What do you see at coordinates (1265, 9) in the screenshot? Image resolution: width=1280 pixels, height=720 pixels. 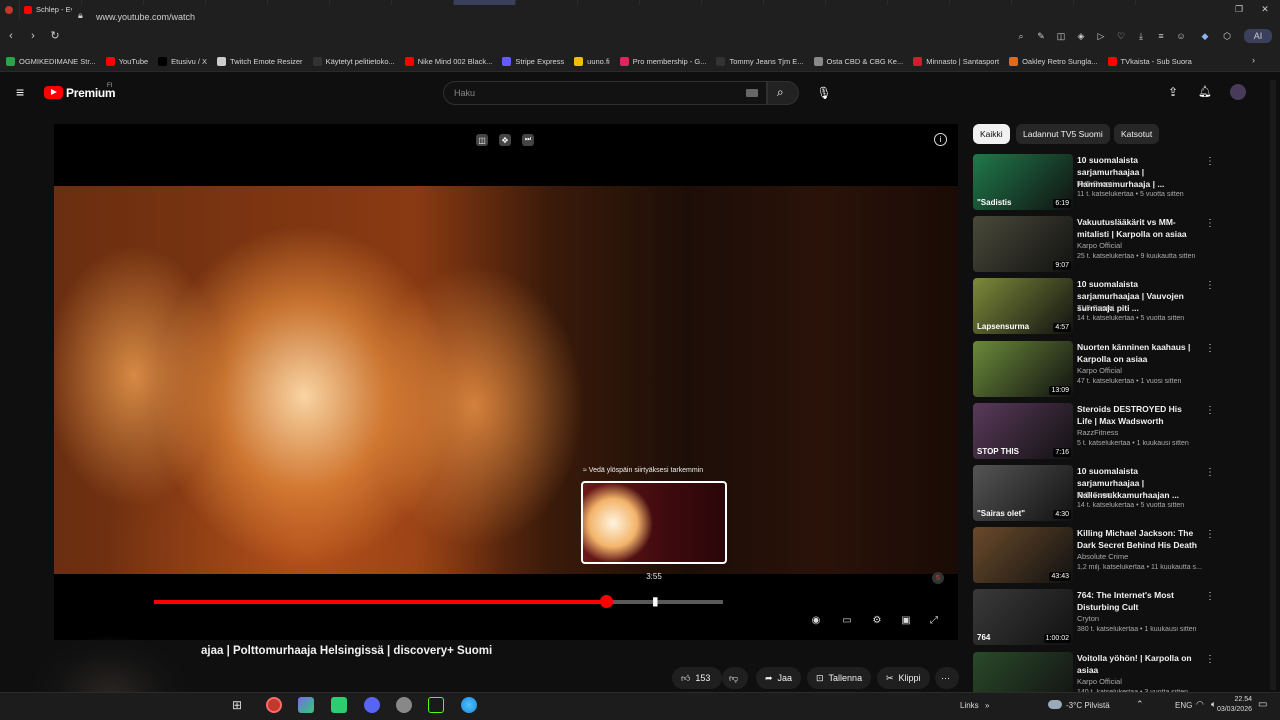 I see `close-window-icon: ✕` at bounding box center [1265, 9].